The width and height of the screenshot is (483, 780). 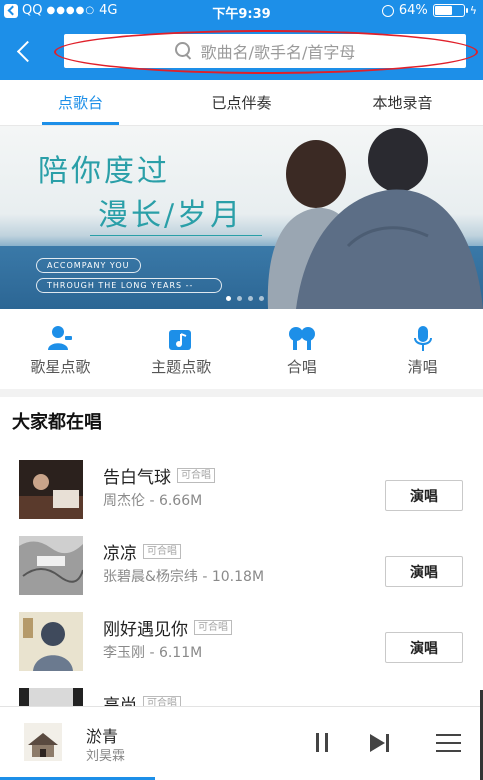 I want to click on song-meta: 李玉刚 - 6.11M, so click(x=153, y=653).